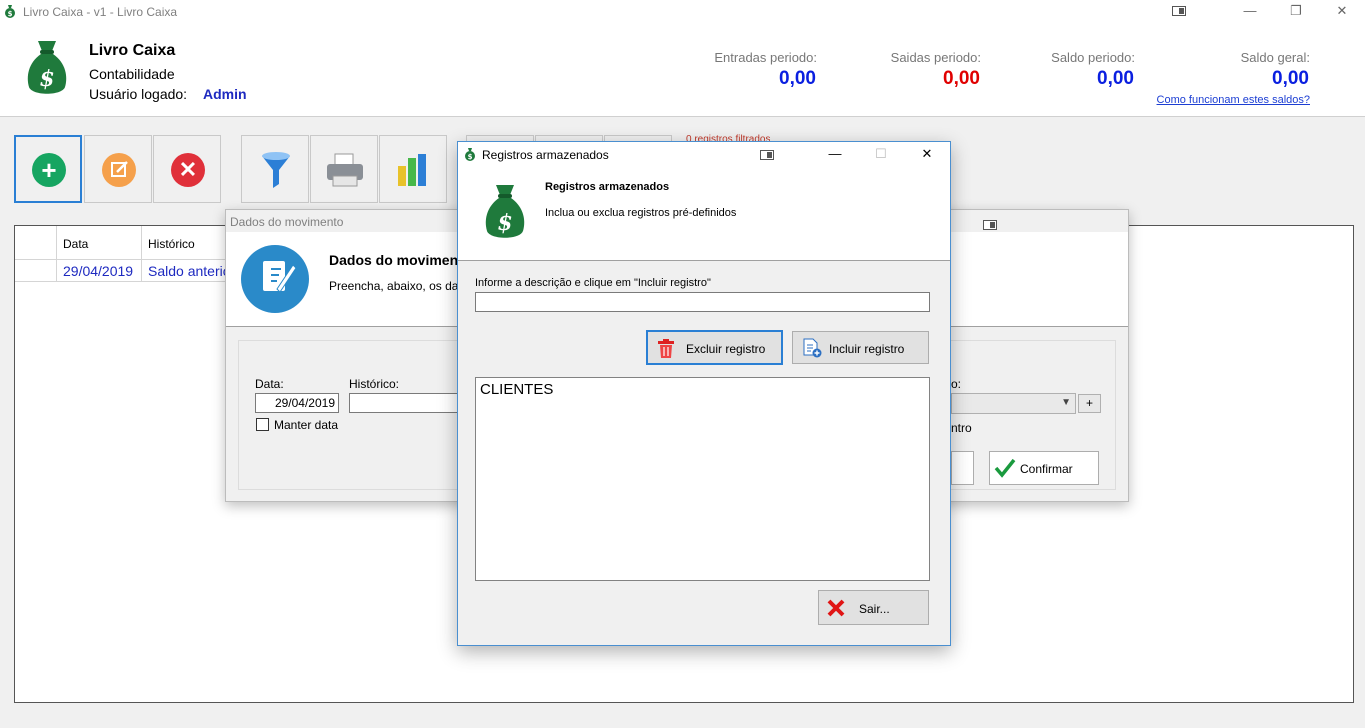  I want to click on filter-icon, so click(276, 170).